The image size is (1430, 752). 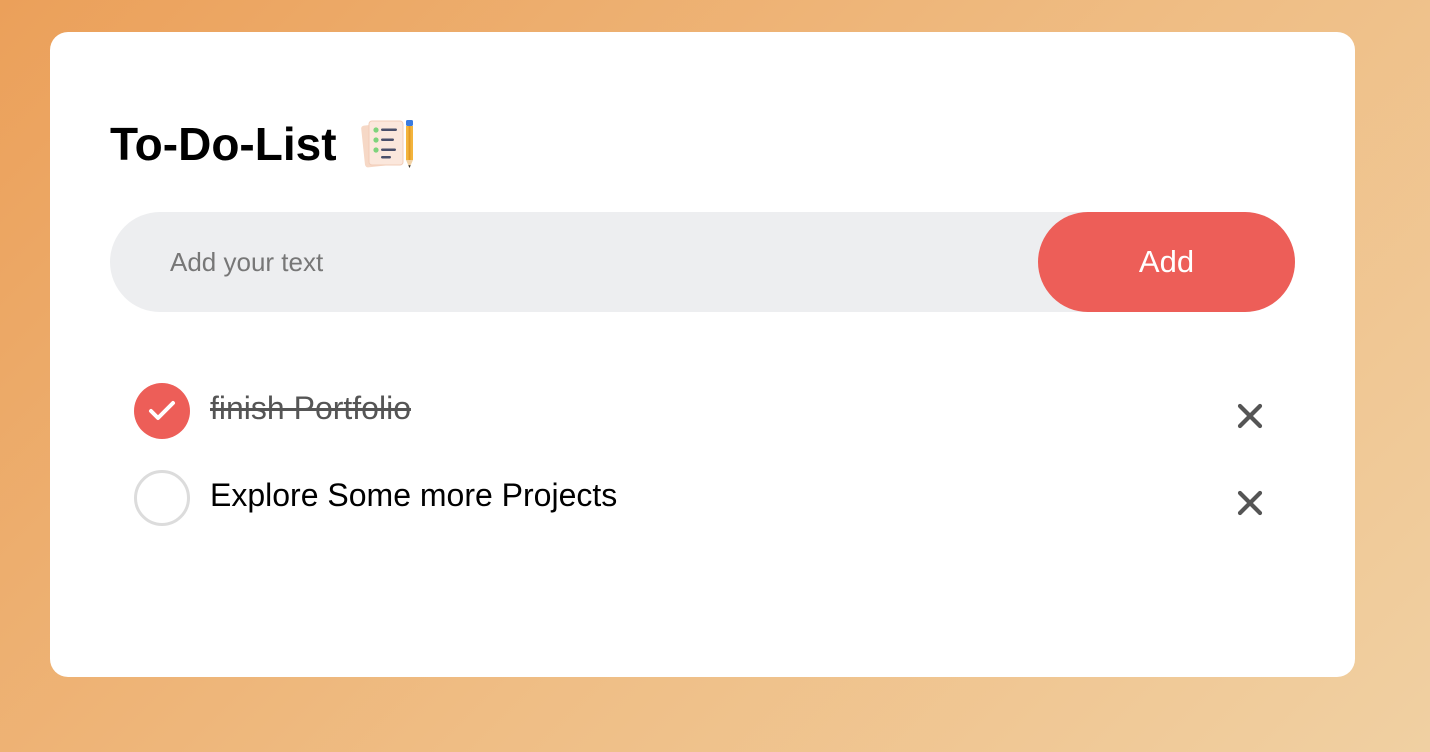 I want to click on task-item: Explore Some more Projects, so click(x=699, y=512).